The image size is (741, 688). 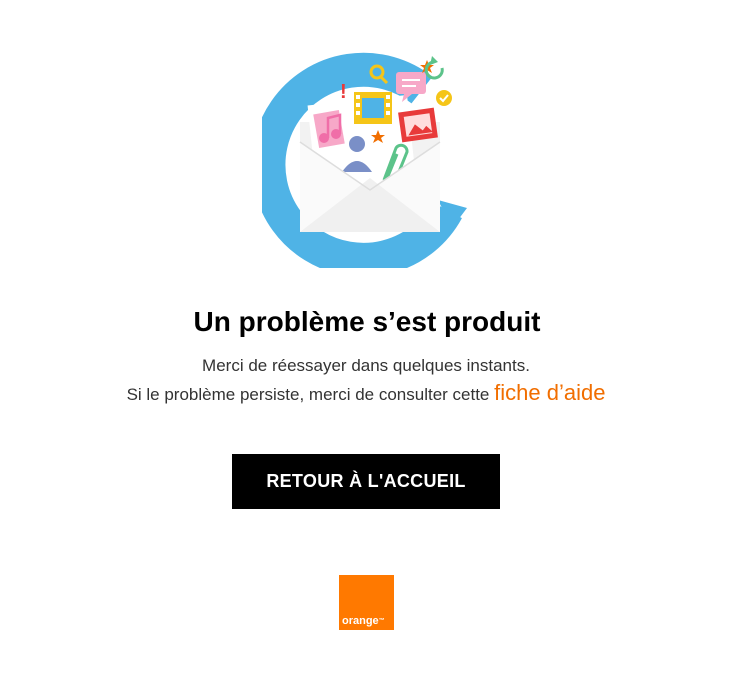 What do you see at coordinates (343, 92) in the screenshot?
I see `exclamation-icon: !` at bounding box center [343, 92].